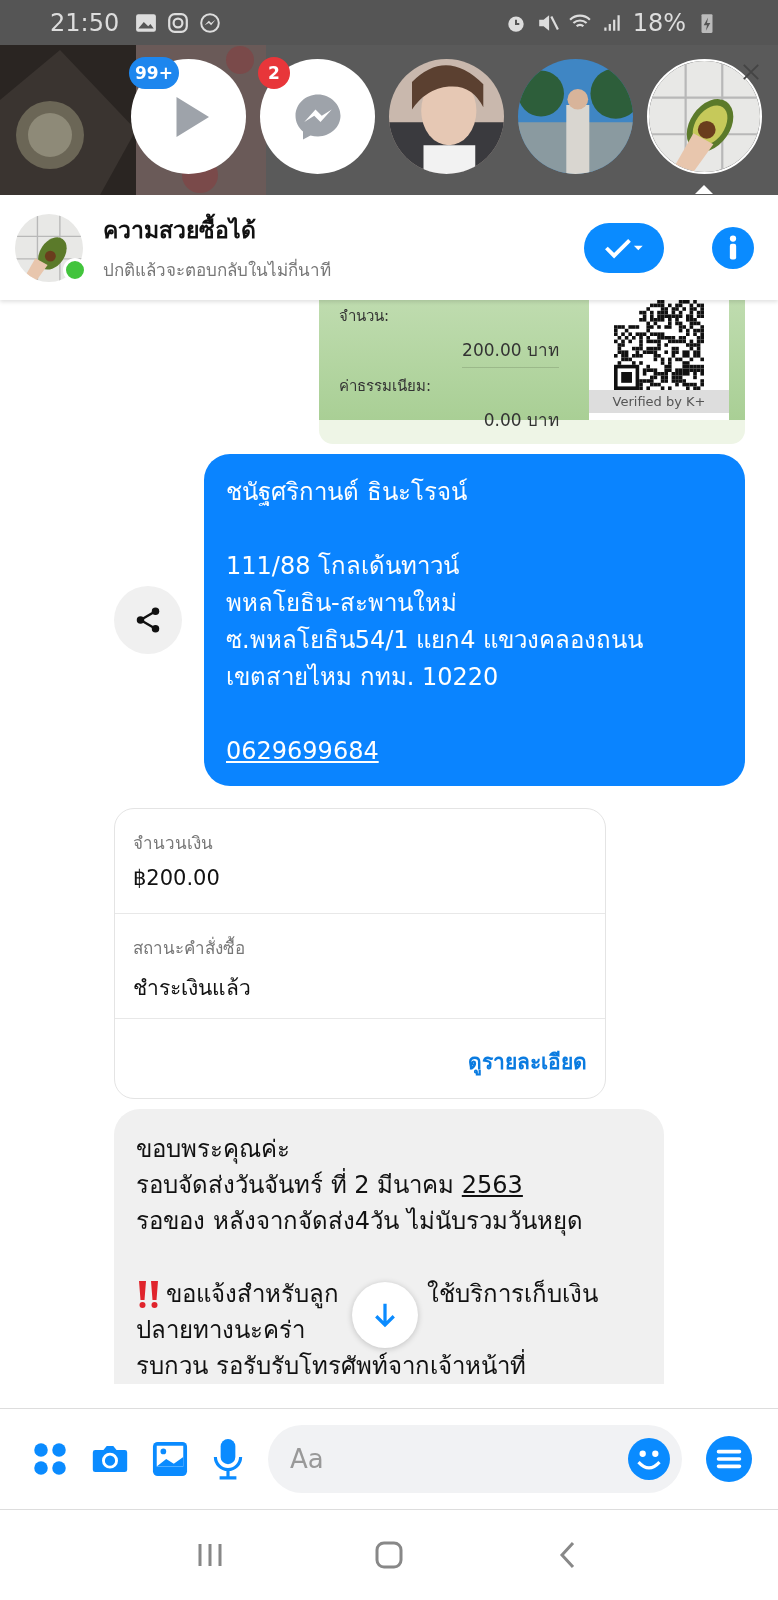  What do you see at coordinates (341, 603) in the screenshot?
I see `message-text: พหลโยธิน-สะพานใหม่` at bounding box center [341, 603].